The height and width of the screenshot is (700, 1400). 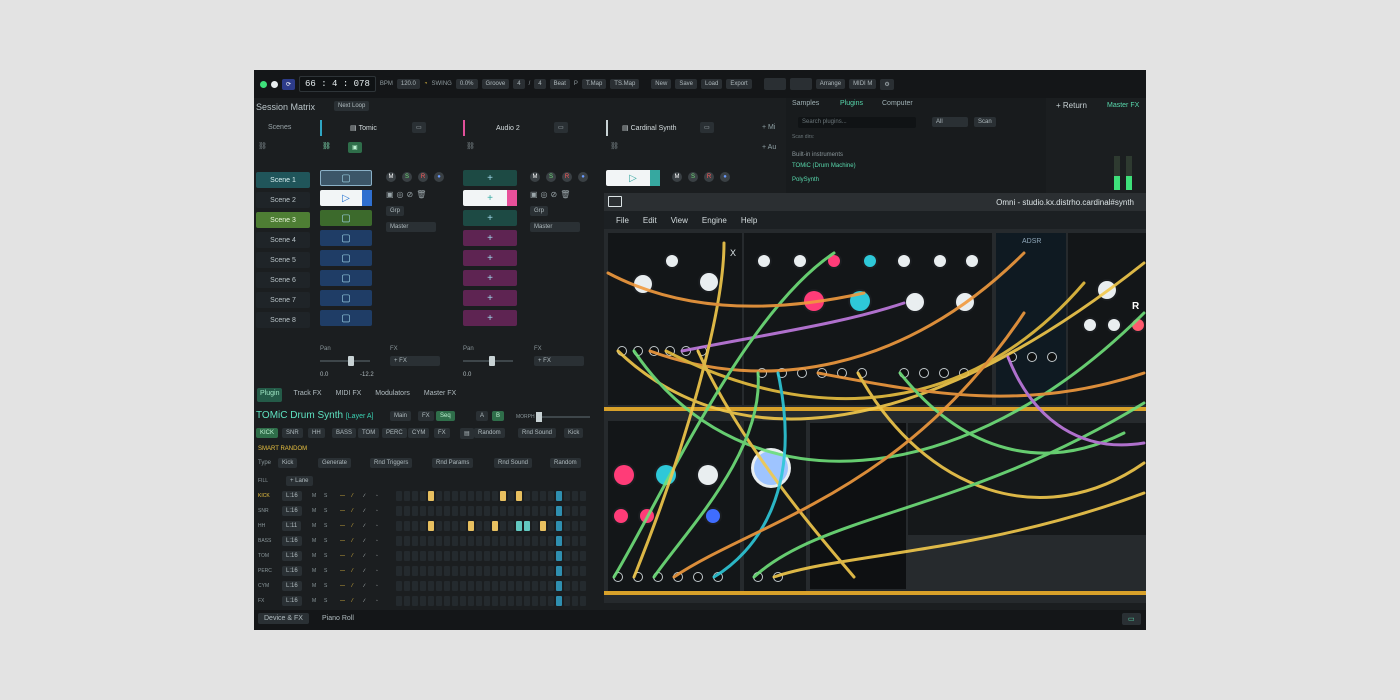 What do you see at coordinates (325, 586) in the screenshot?
I see `lane-solo-button: S` at bounding box center [325, 586].